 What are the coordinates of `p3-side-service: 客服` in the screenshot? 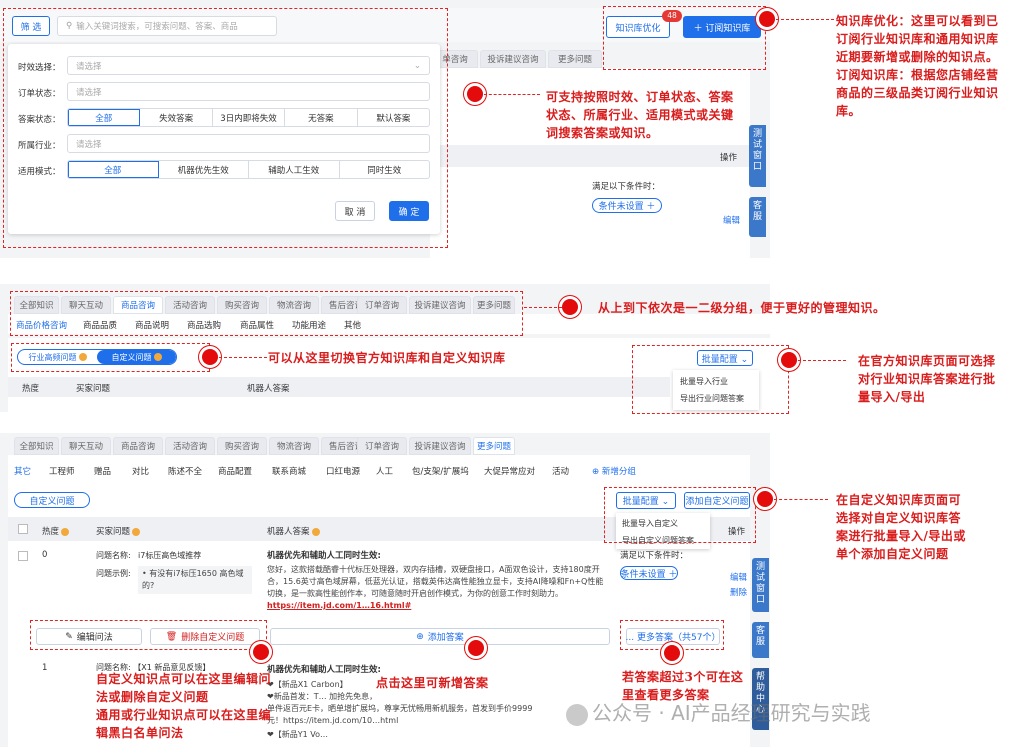 It's located at (760, 640).